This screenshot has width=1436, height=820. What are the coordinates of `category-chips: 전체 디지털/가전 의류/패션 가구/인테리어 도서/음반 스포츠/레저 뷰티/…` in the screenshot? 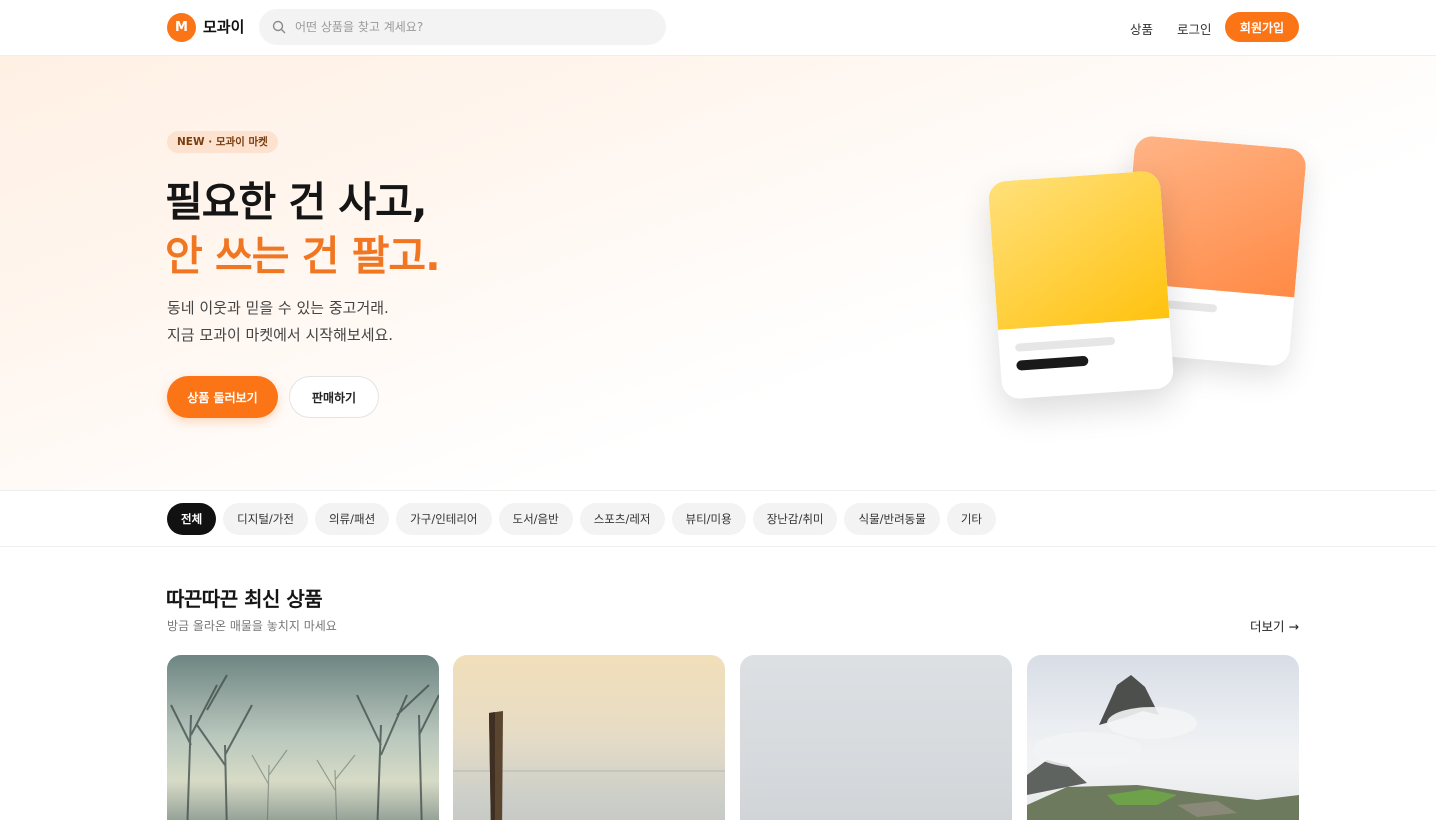 It's located at (582, 519).